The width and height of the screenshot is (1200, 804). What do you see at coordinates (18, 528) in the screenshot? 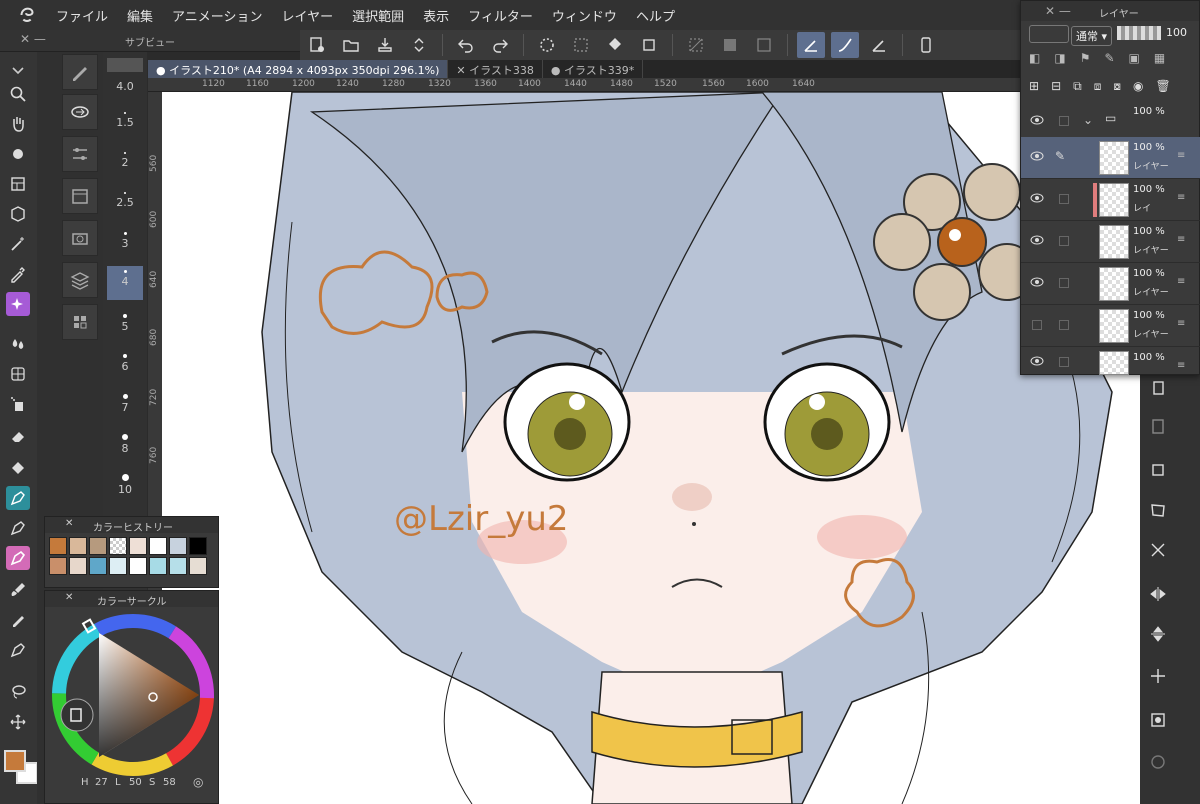
I see `tool-pencil` at bounding box center [18, 528].